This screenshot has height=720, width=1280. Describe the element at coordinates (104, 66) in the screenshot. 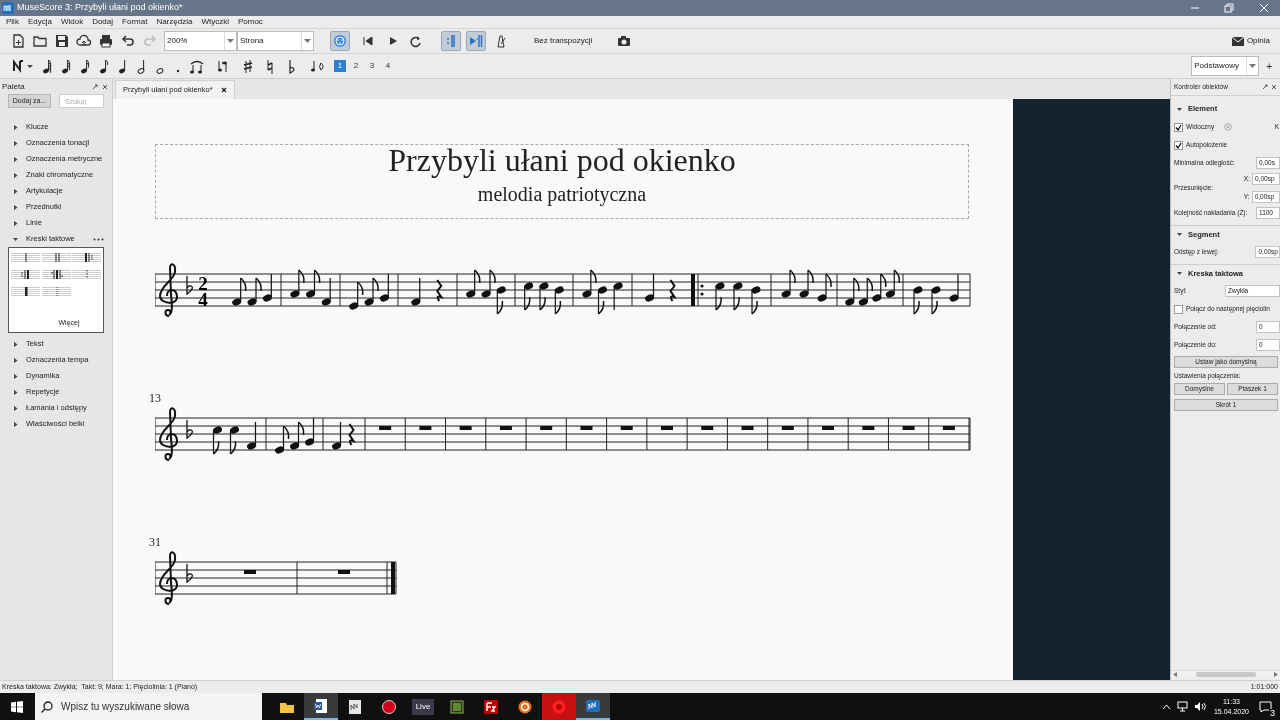

I see `eighth-note-icon` at that location.